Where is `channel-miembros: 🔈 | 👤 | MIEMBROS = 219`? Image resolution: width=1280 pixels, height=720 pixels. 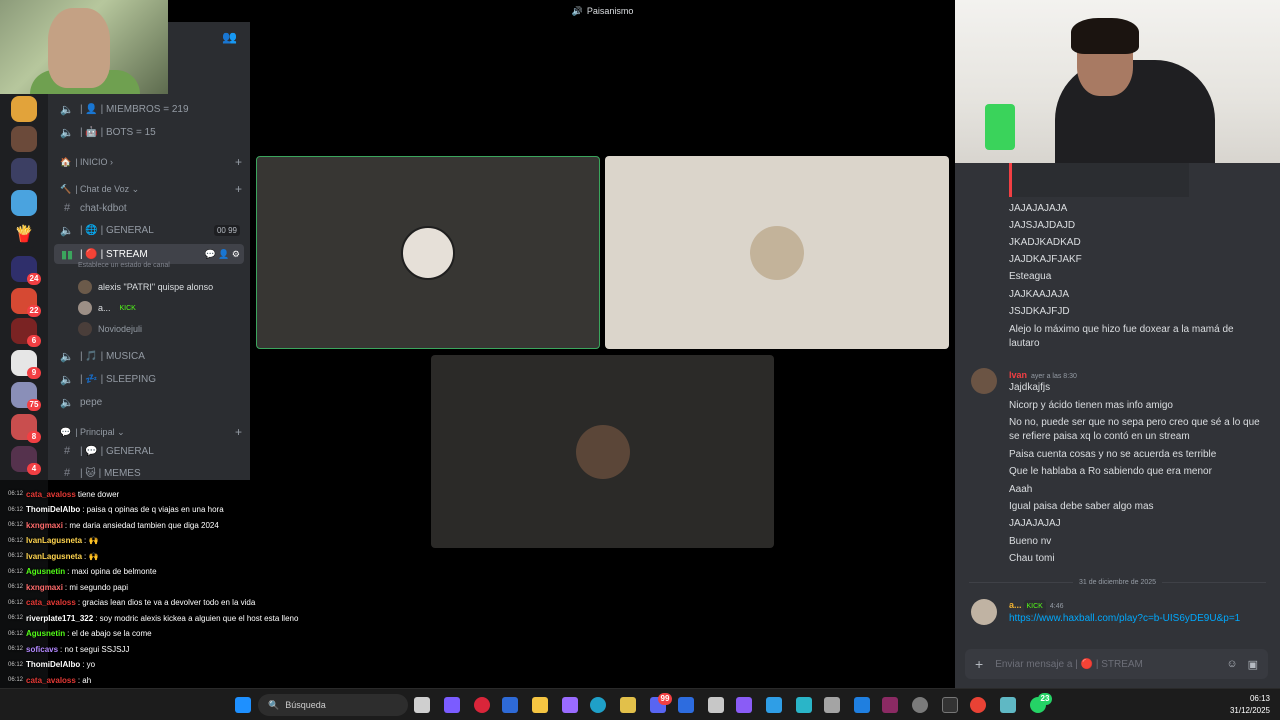 channel-miembros: 🔈 | 👤 | MIEMBROS = 219 is located at coordinates (149, 109).